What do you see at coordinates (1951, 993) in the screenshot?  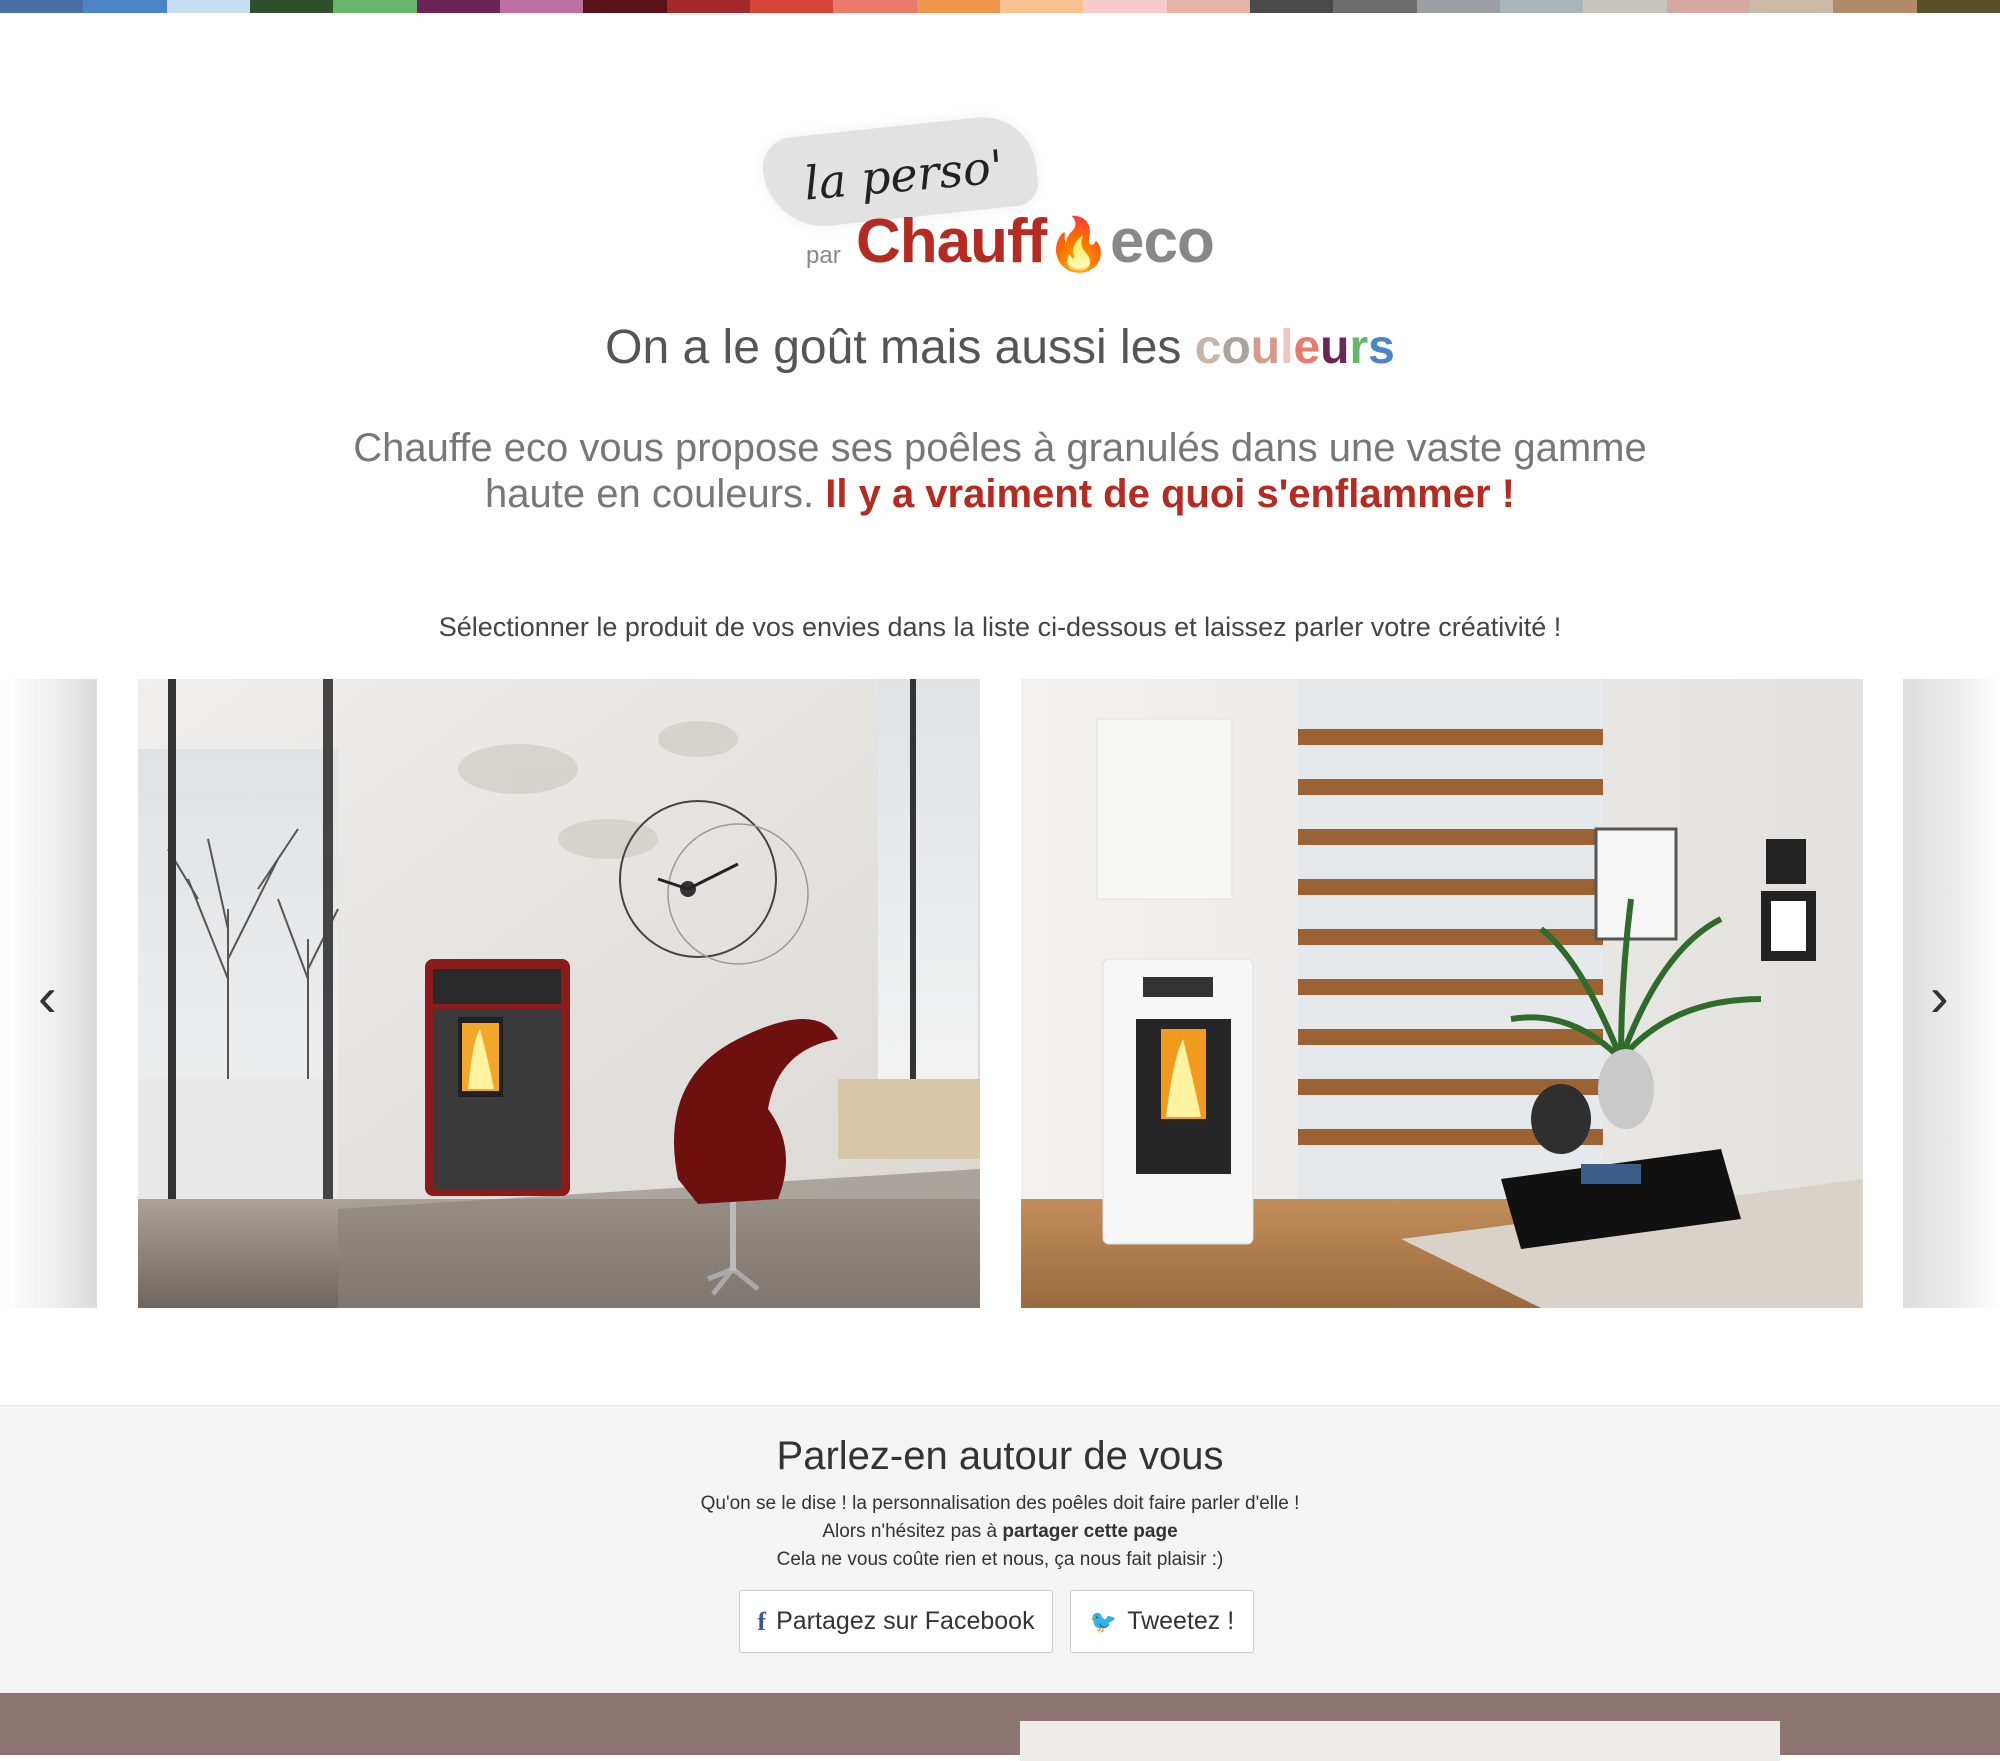 I see `carousel-slide-partial-right` at bounding box center [1951, 993].